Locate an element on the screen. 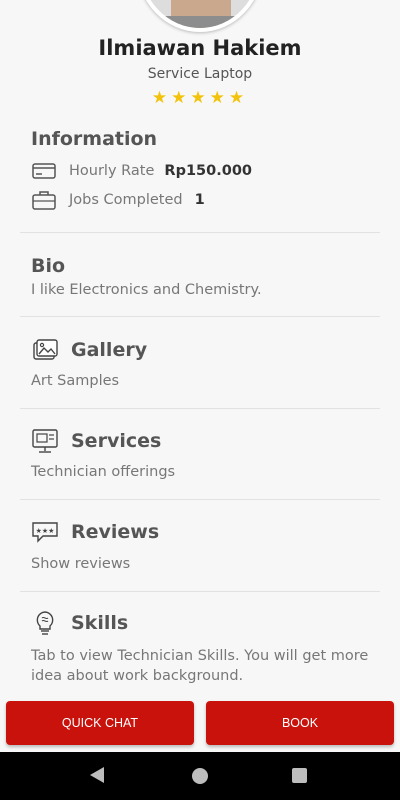 The image size is (400, 800). gallery-desc: Art Samples is located at coordinates (75, 381).